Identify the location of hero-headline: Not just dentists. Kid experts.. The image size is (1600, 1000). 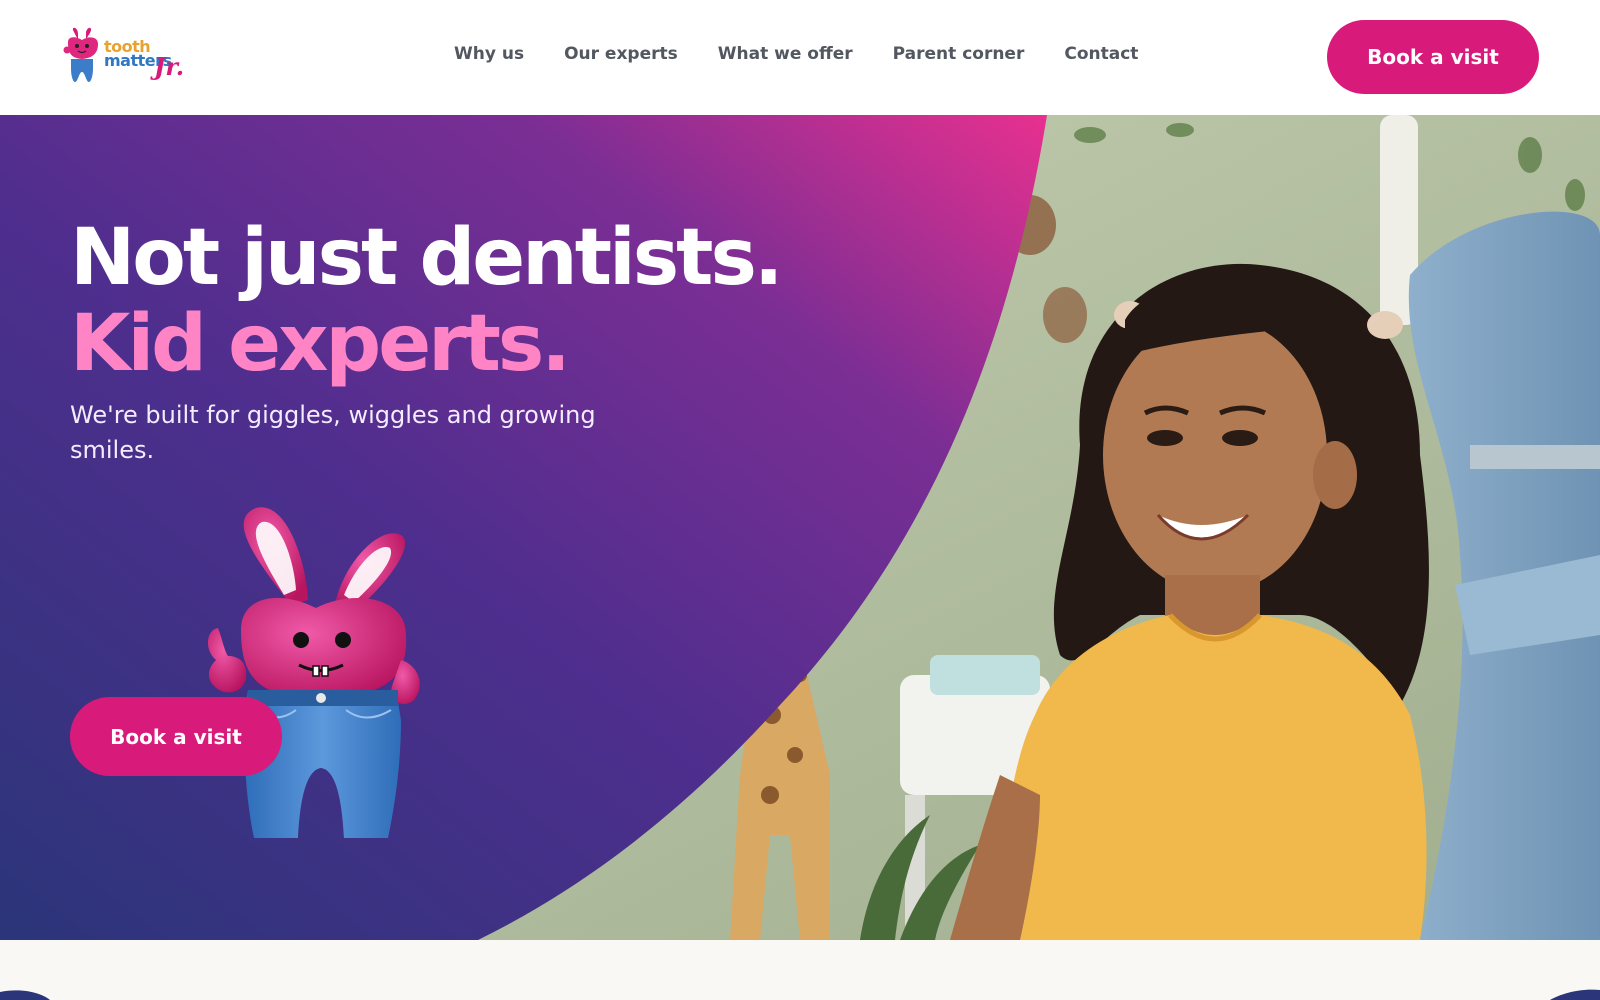
(426, 301).